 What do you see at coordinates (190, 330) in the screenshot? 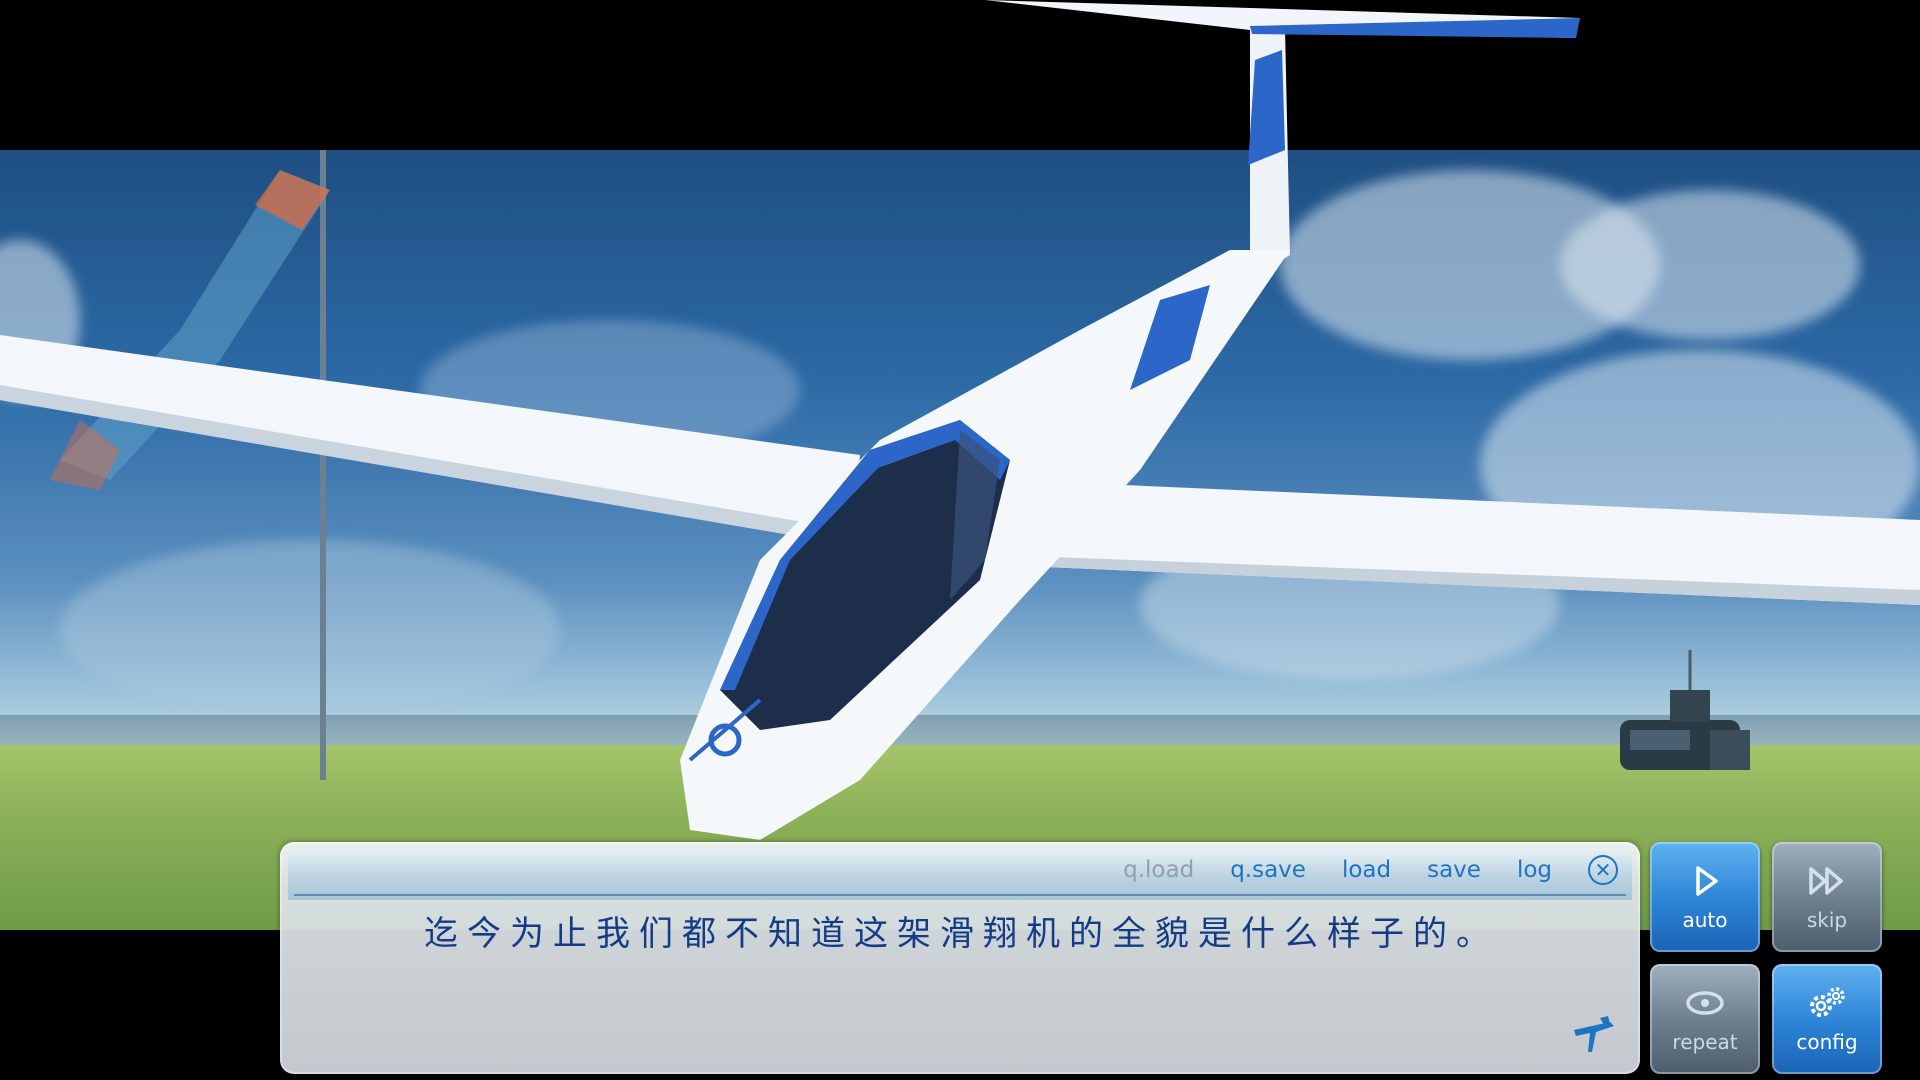
I see `windsock` at bounding box center [190, 330].